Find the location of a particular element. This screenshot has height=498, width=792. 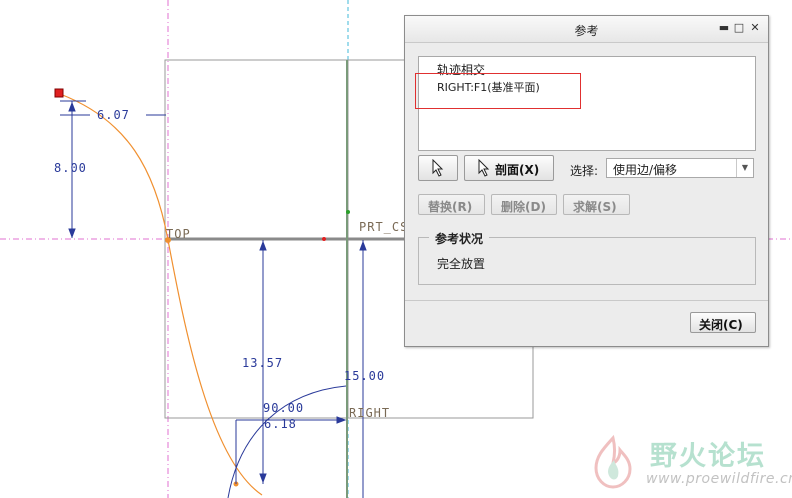

section-button: 剖面(X) is located at coordinates (509, 168).